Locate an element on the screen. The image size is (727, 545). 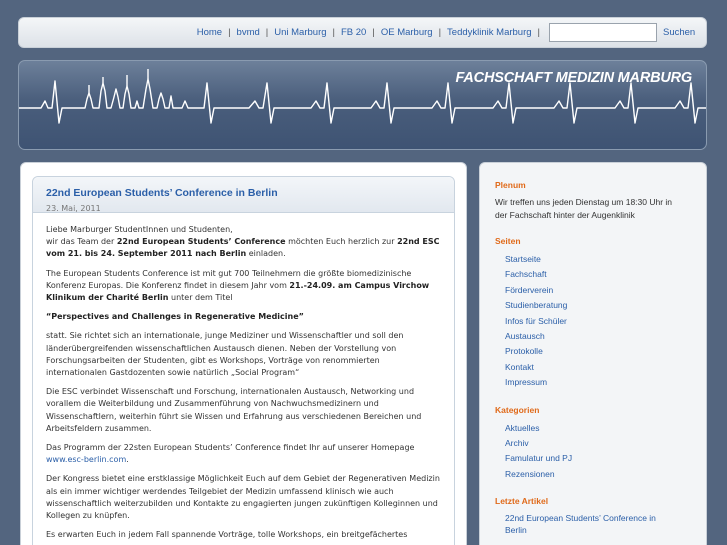
sidebar-item-infos-fuer-schueler: Infos für Schüler is located at coordinates (605, 321).